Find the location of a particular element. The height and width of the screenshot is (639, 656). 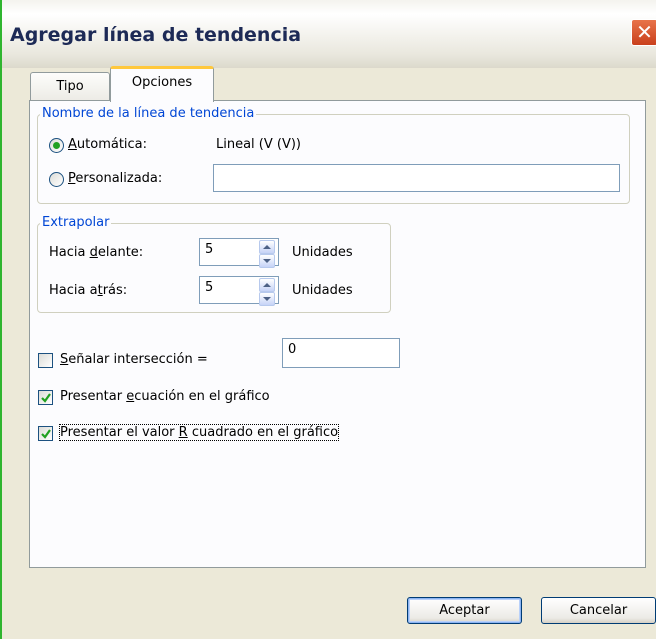

automatic-value: Lineal (V (V)) is located at coordinates (259, 144).